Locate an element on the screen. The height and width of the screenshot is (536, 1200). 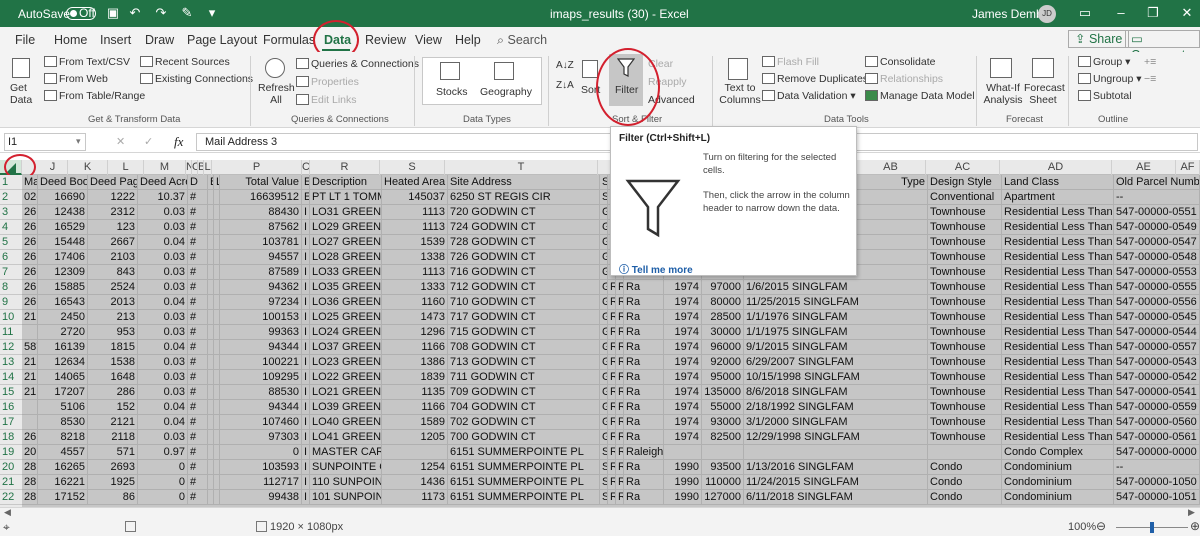
table-cell: 10/15/1998 SINGLFAM is located at coordinates (836, 377).